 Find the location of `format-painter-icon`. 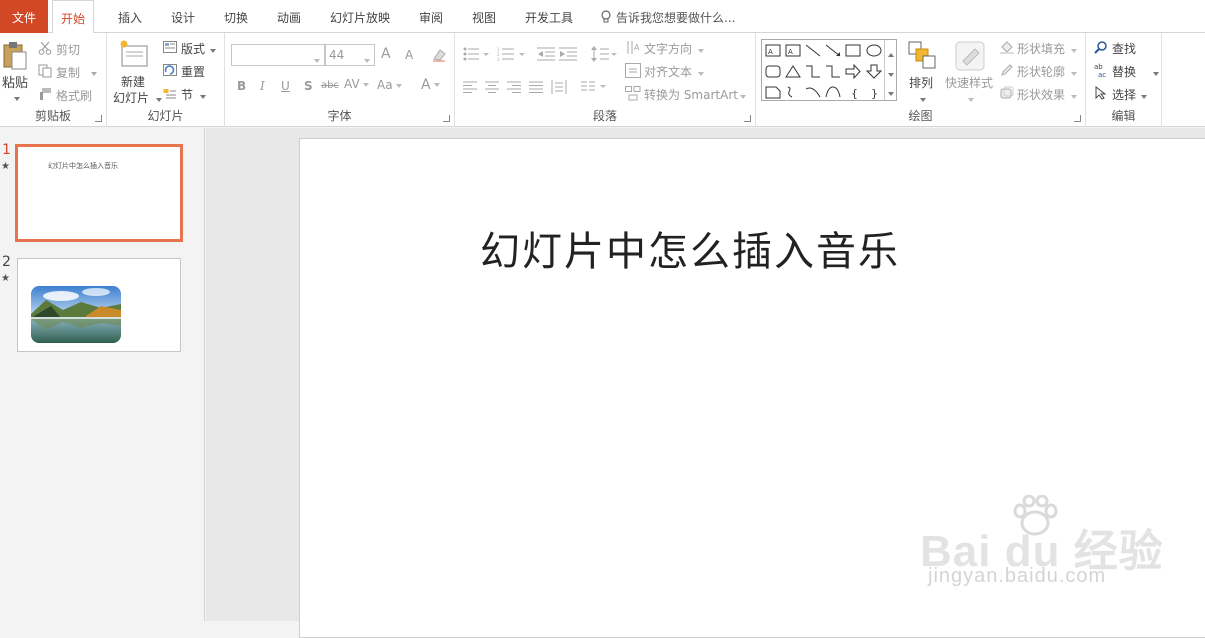

format-painter-icon is located at coordinates (45, 94).